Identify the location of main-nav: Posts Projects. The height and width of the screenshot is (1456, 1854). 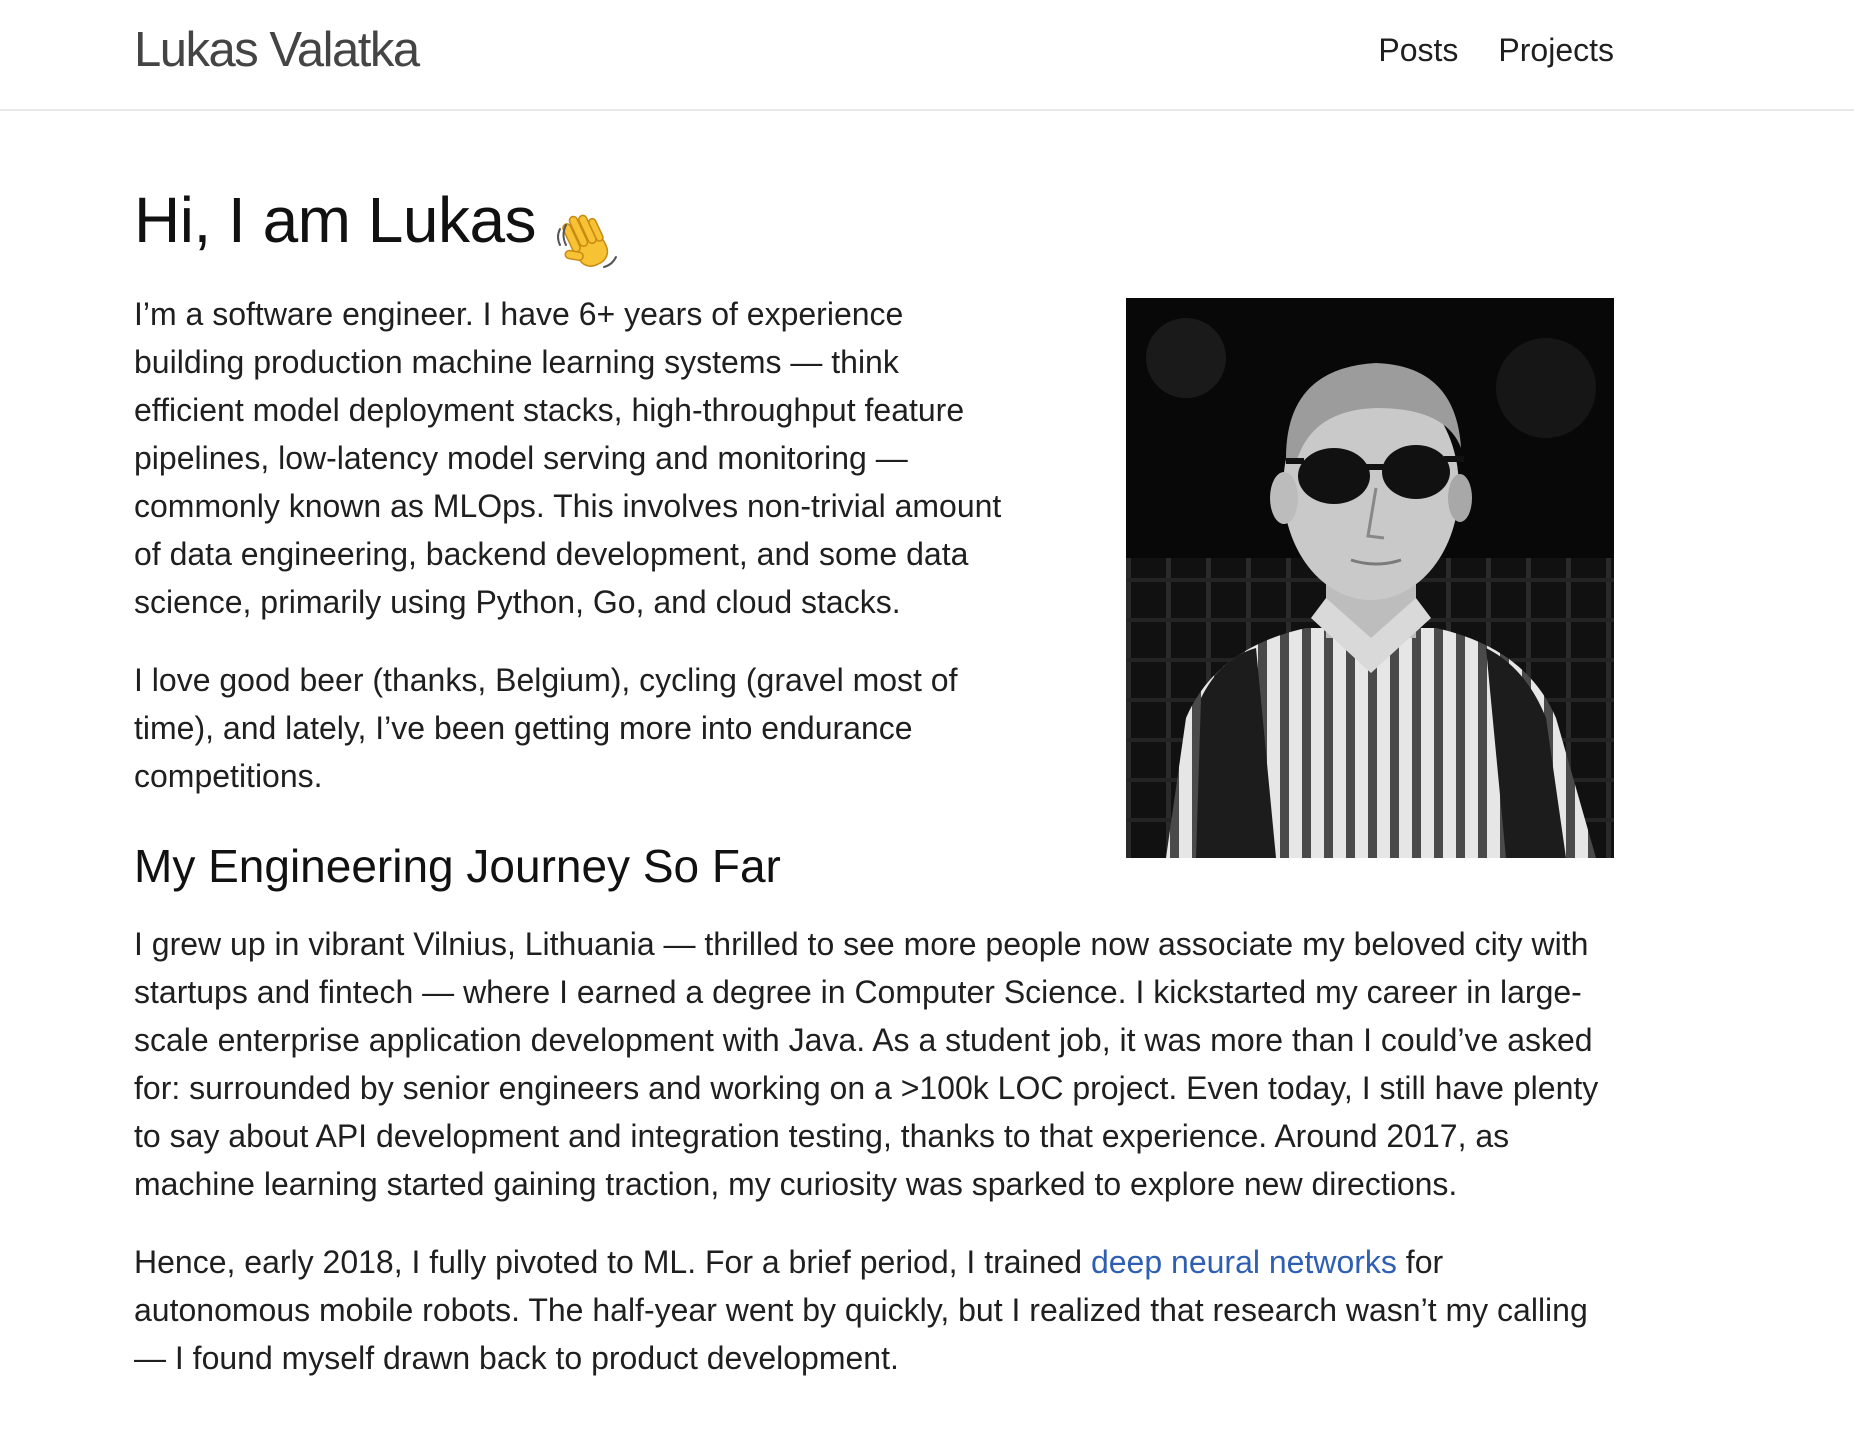
(1496, 50).